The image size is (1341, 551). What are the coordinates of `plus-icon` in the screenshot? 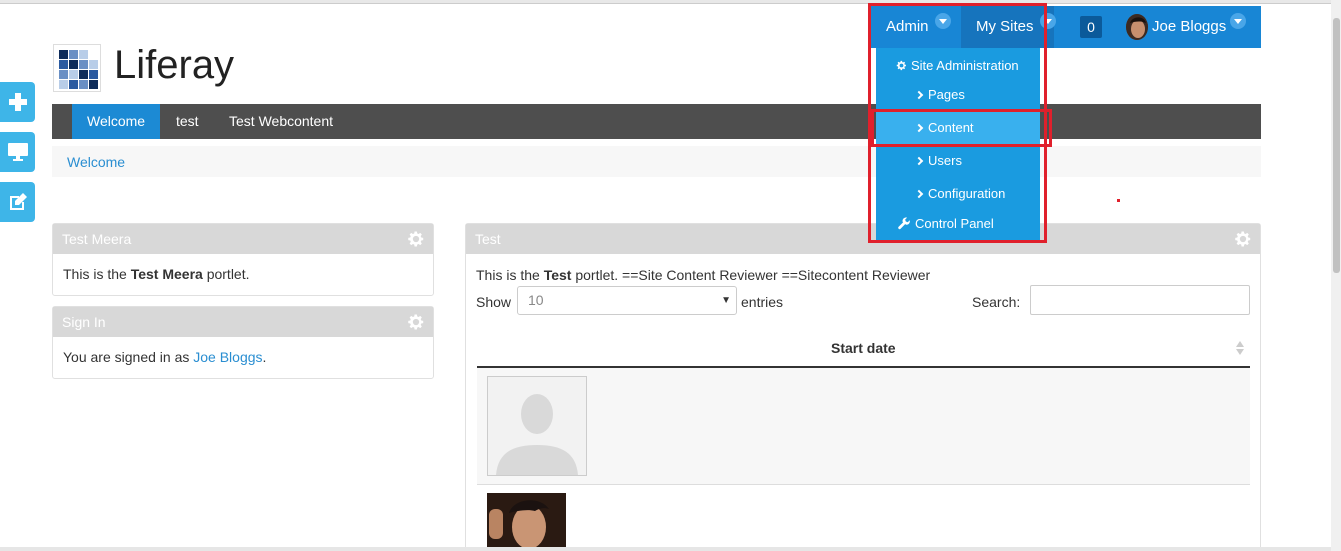 It's located at (17, 102).